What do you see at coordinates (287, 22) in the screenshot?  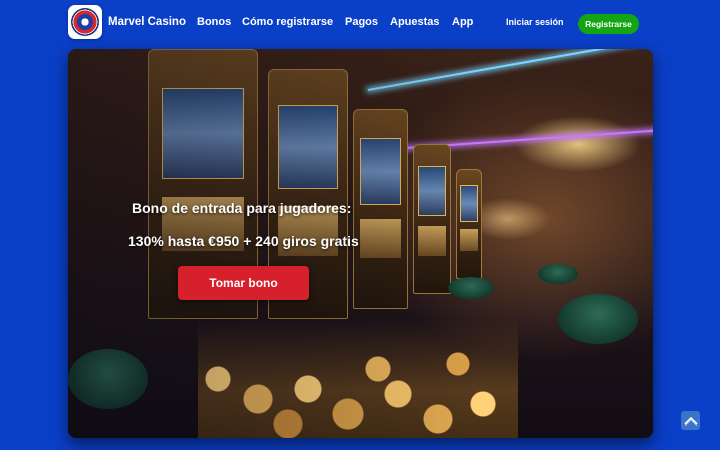 I see `nav-item-como-registrarse: Cómo registrarse` at bounding box center [287, 22].